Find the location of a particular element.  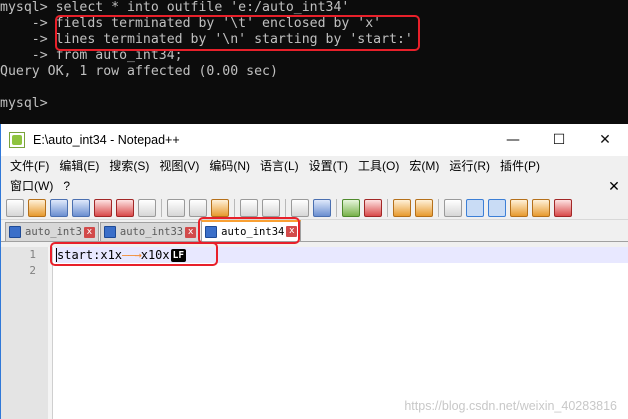

editor-line-1: start:x1x ——→ x10x LF is located at coordinates (341, 255).